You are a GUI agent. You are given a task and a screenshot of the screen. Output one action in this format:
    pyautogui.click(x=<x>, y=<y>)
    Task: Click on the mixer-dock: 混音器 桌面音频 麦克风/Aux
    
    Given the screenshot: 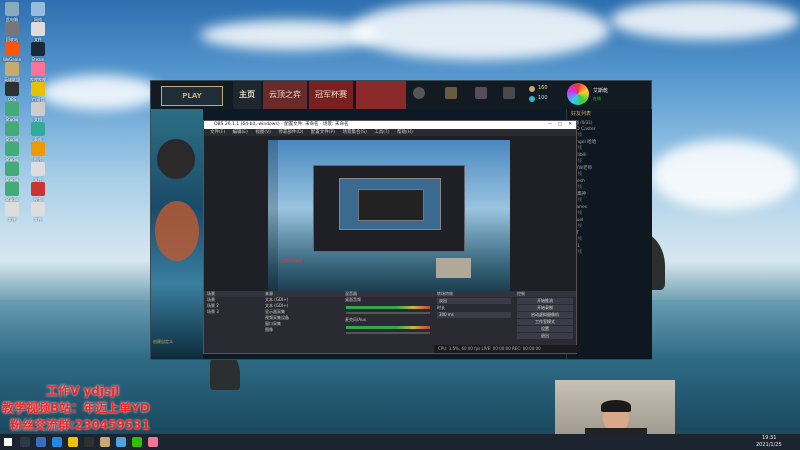 What is the action you would take?
    pyautogui.click(x=388, y=322)
    